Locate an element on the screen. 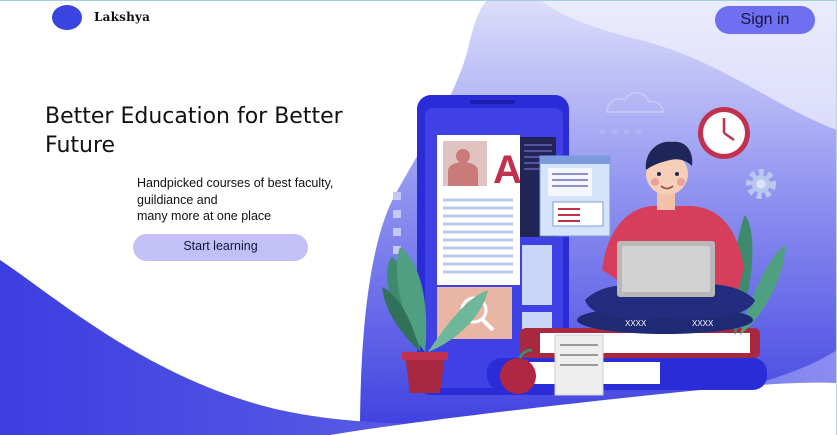 Image resolution: width=837 pixels, height=435 pixels. clock-icon is located at coordinates (724, 133).